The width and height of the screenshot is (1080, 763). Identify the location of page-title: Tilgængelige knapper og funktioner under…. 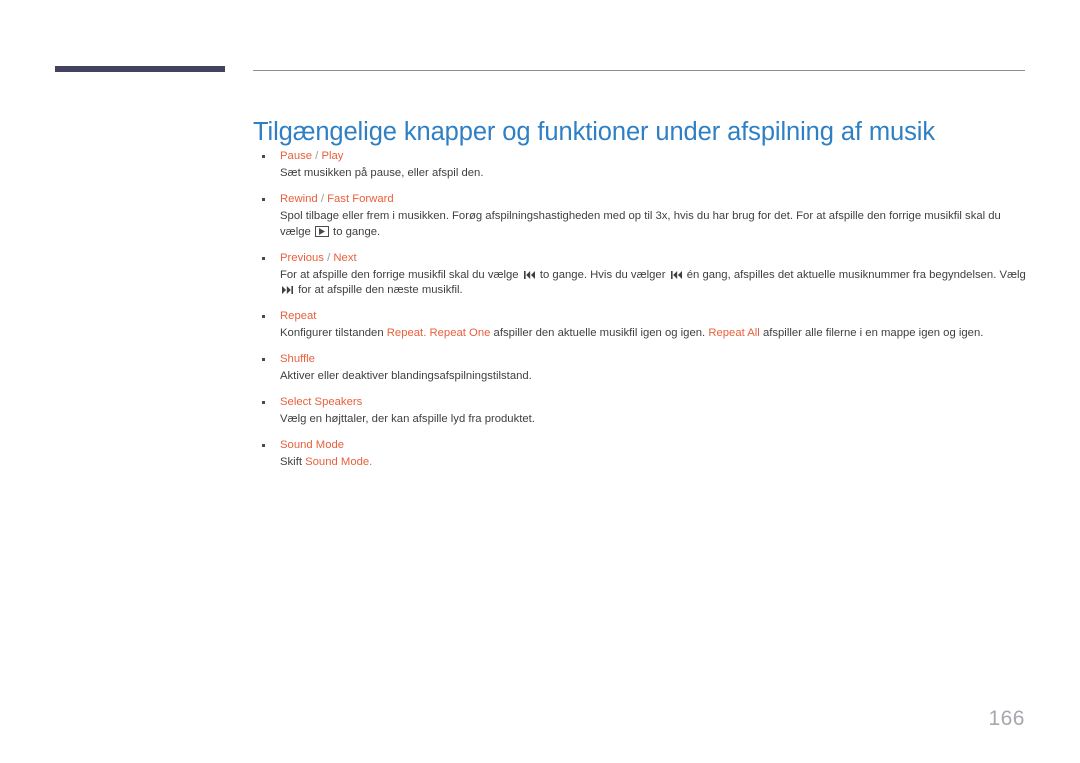
(594, 132).